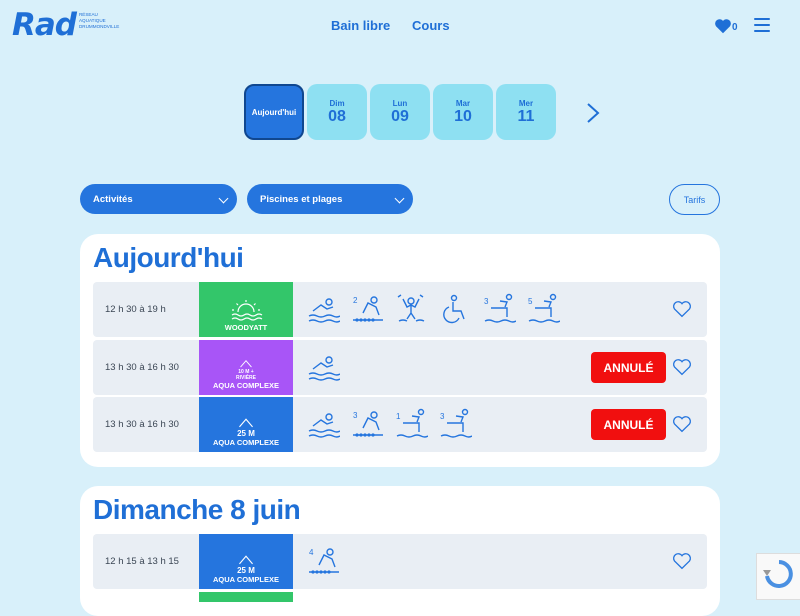 The image size is (800, 616). What do you see at coordinates (544, 308) in the screenshot?
I see `diving-board-5m-icon: 5` at bounding box center [544, 308].